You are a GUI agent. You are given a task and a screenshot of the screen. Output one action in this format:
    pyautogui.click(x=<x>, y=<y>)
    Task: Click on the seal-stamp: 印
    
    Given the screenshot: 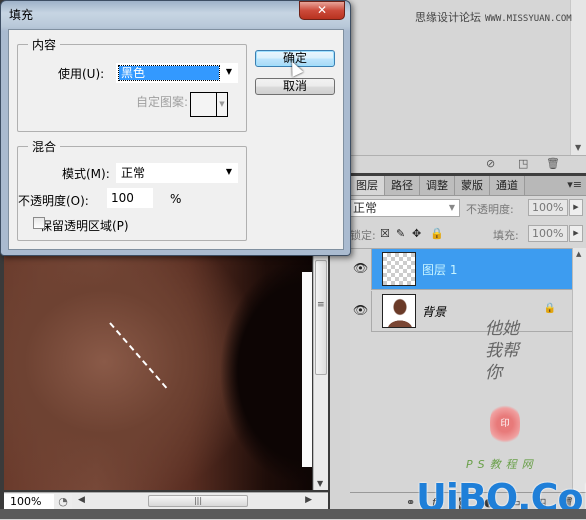 What is the action you would take?
    pyautogui.click(x=505, y=424)
    